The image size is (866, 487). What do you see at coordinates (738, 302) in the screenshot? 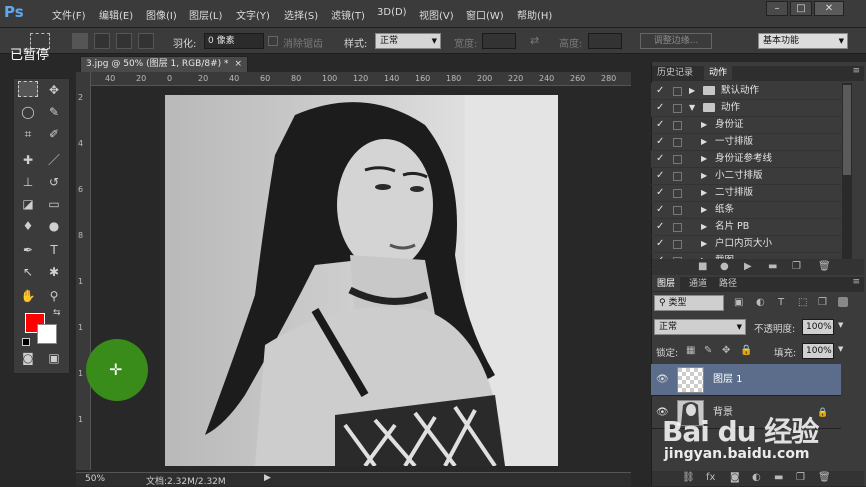
I see `filter-pixel-icon: ▣` at bounding box center [738, 302].